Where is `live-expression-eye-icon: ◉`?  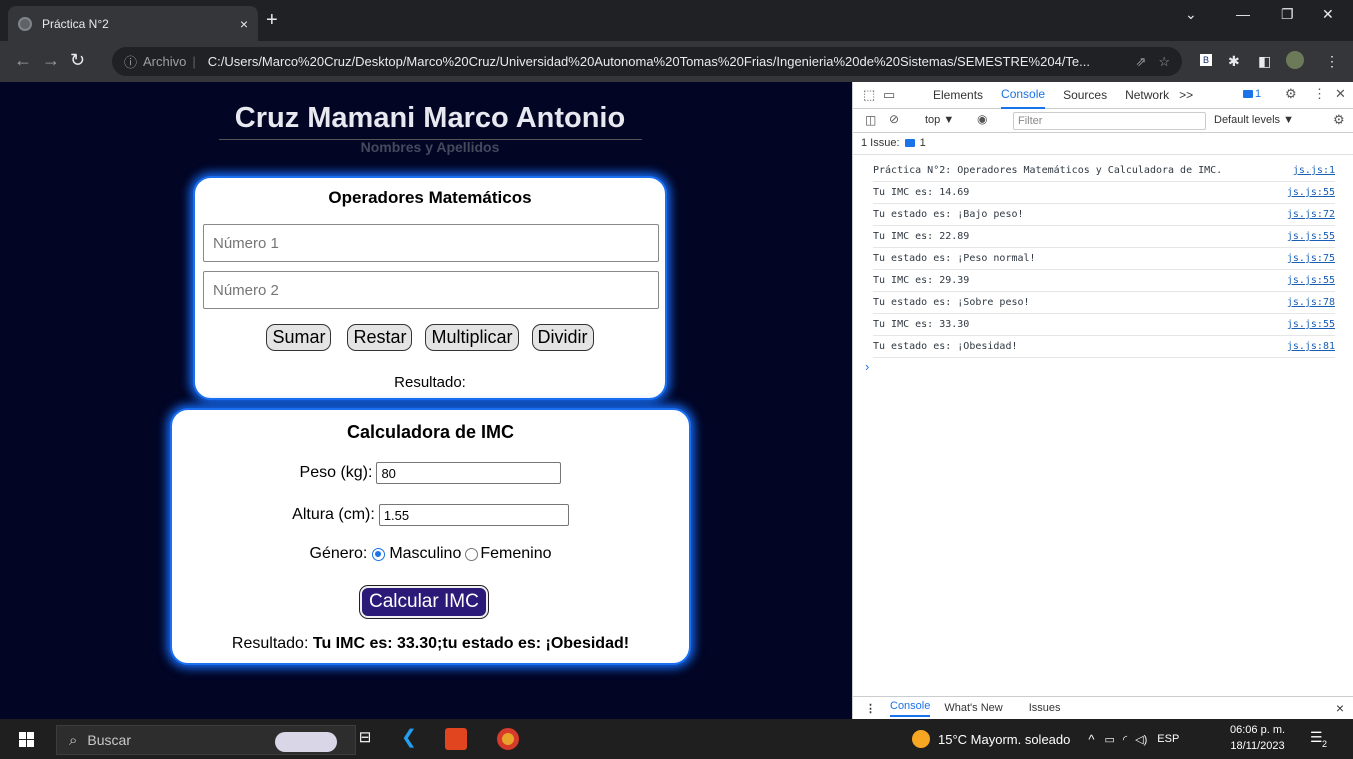
live-expression-eye-icon: ◉ is located at coordinates (982, 119).